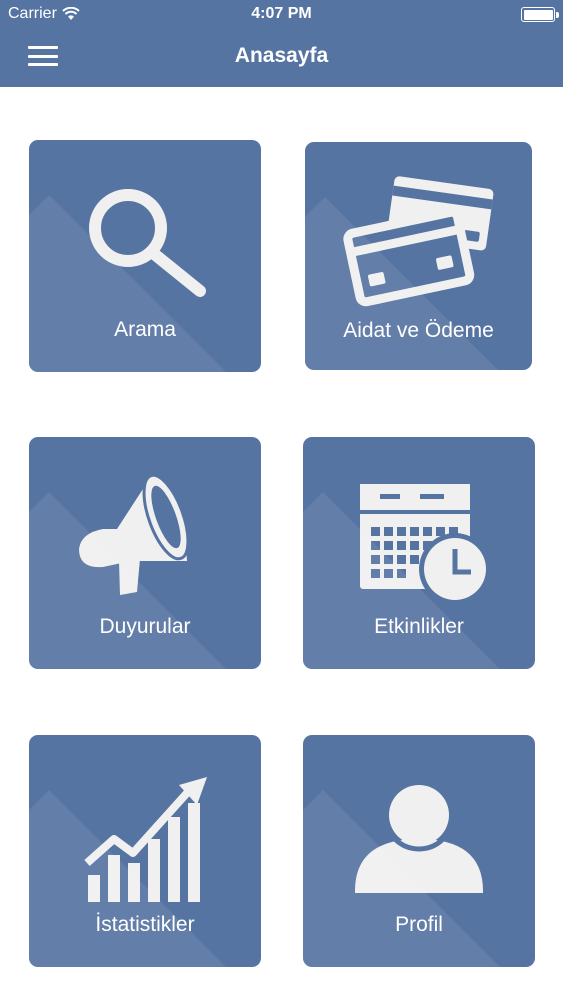 This screenshot has height=1000, width=563. Describe the element at coordinates (419, 924) in the screenshot. I see `tile-label-profil: Profil` at that location.